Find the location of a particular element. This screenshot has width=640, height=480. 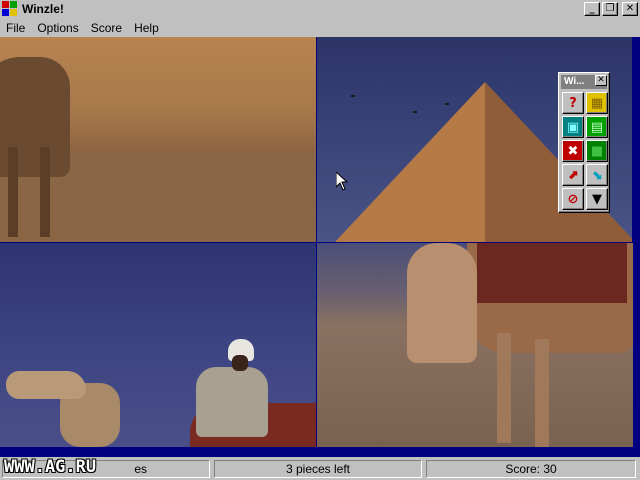

menu-options: Options is located at coordinates (57, 28).